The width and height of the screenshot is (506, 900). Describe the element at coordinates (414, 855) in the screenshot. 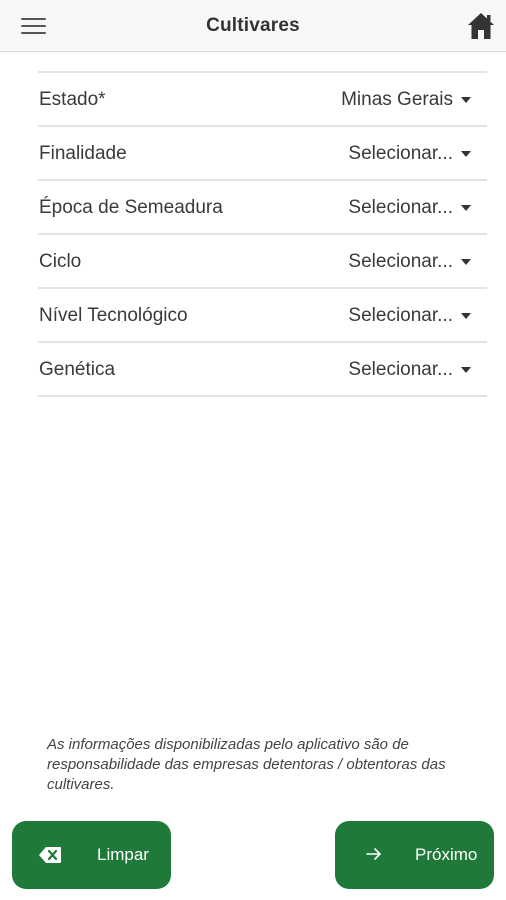

I see `next-button: Próximo` at that location.